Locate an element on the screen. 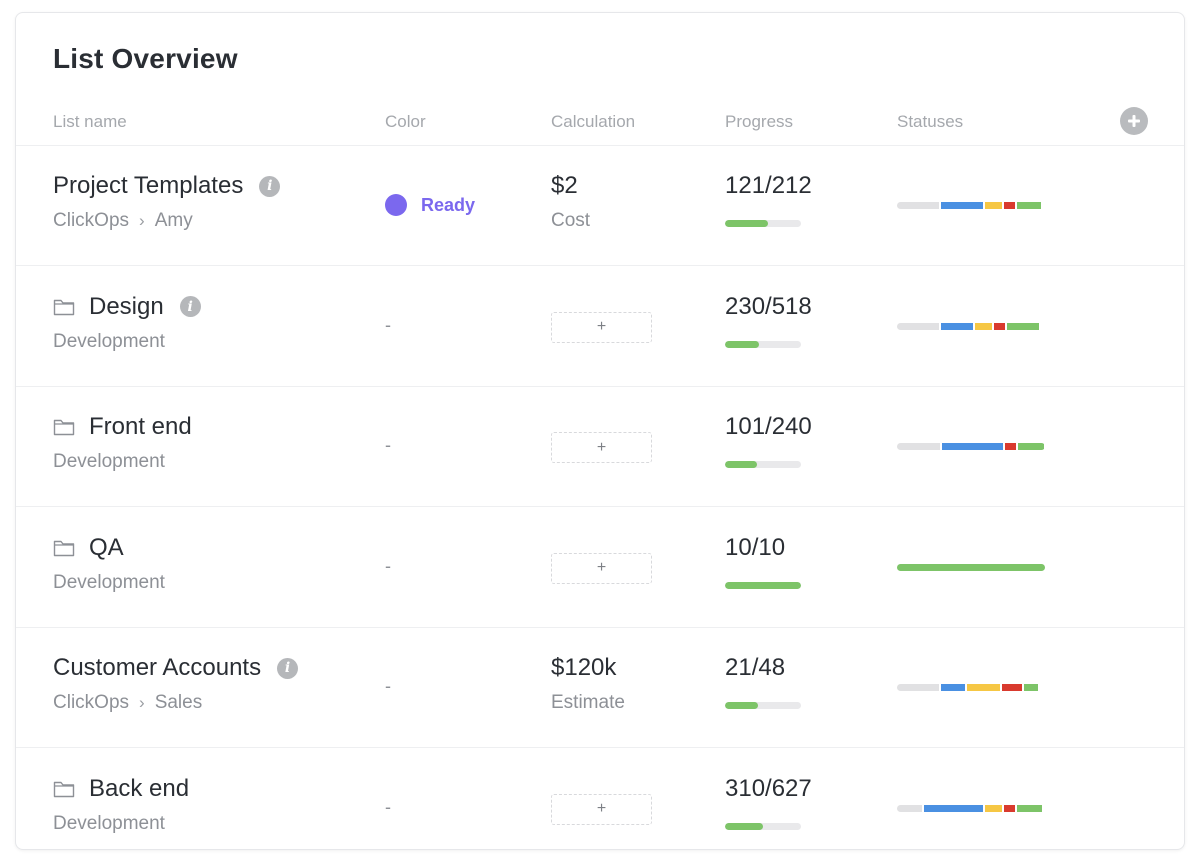 Image resolution: width=1200 pixels, height=868 pixels. page-title: List Overview is located at coordinates (145, 58).